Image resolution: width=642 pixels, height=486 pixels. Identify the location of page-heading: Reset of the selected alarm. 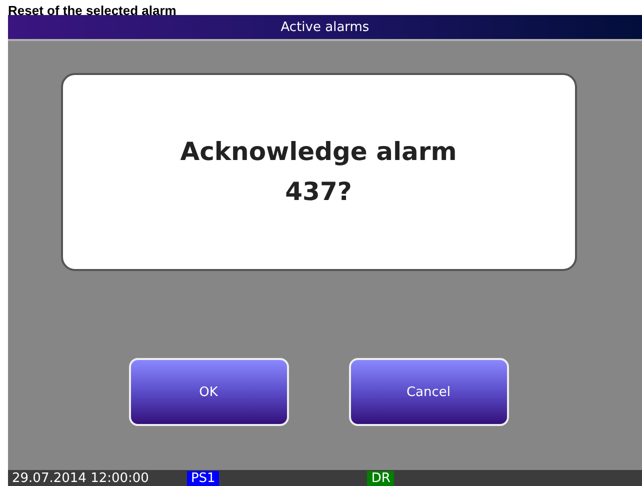
(92, 10).